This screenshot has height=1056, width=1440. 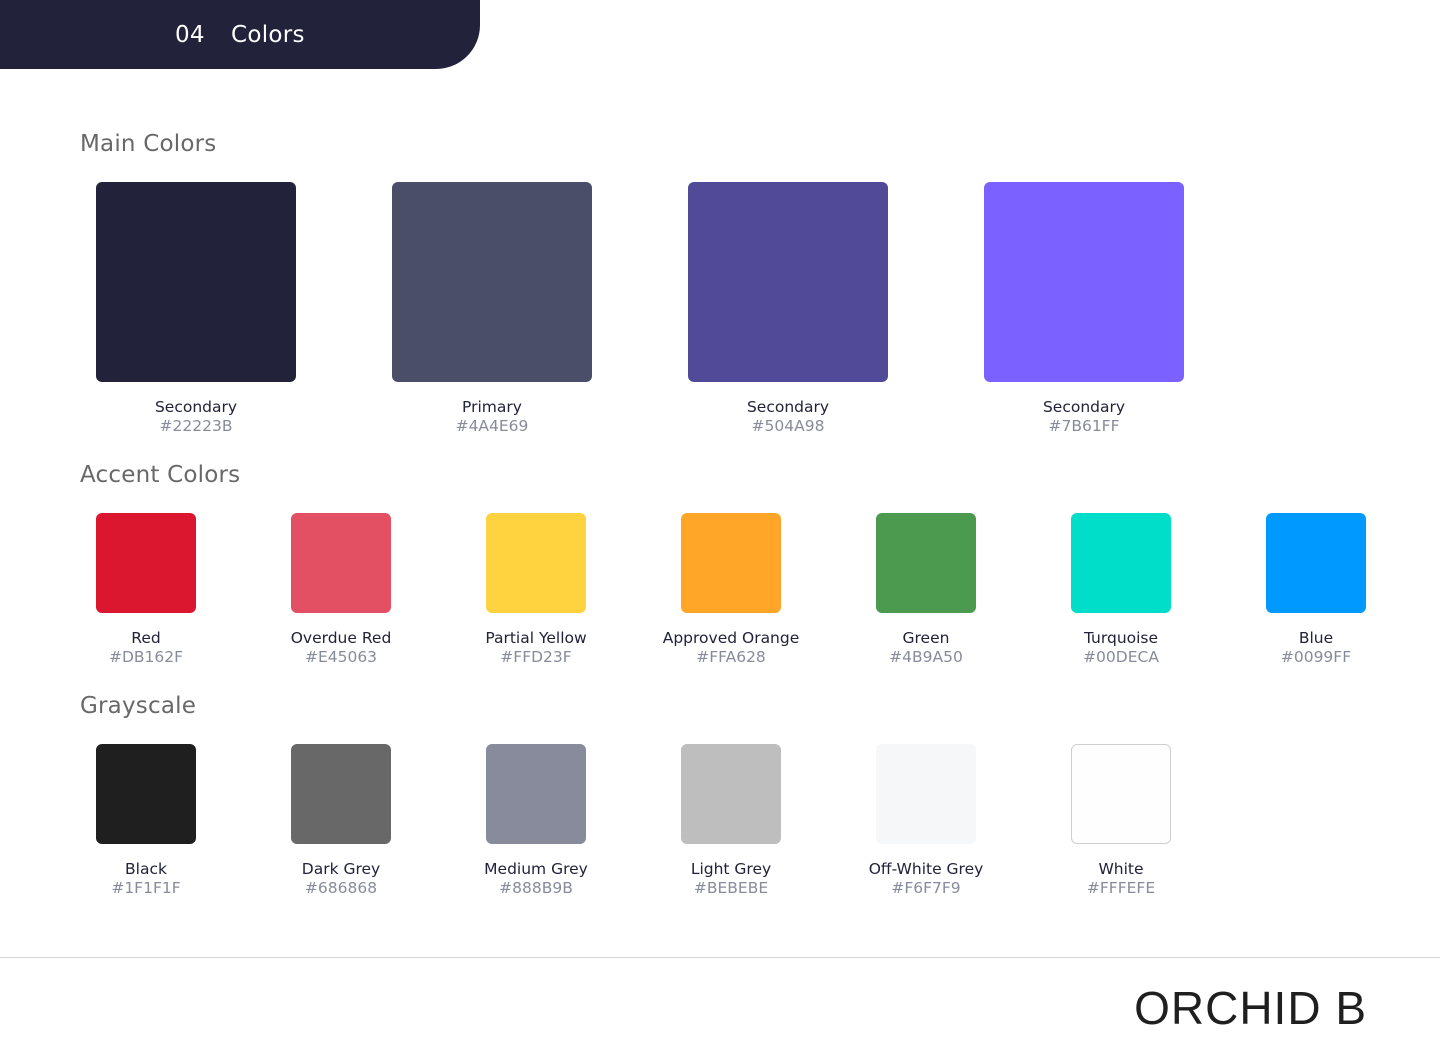 What do you see at coordinates (731, 888) in the screenshot?
I see `color-hex: #BEBEBE` at bounding box center [731, 888].